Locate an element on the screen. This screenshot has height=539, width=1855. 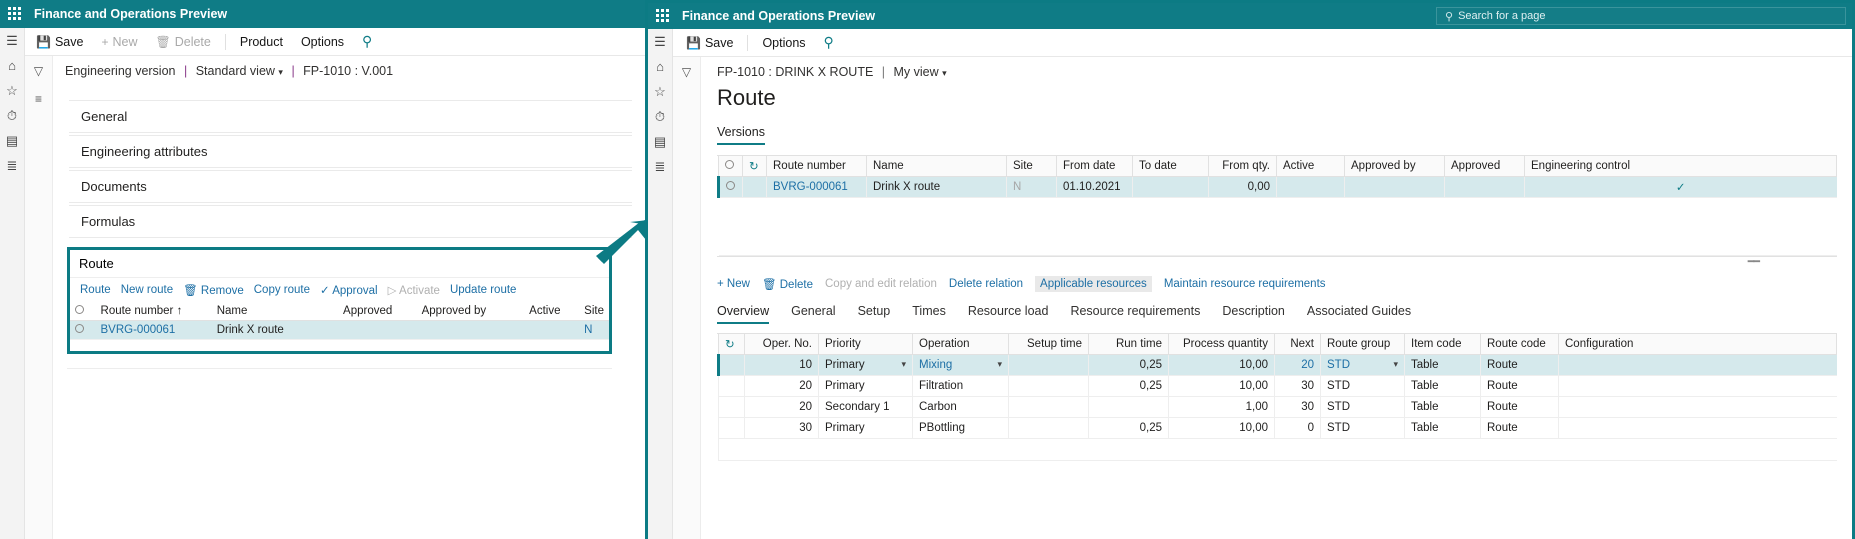
route-col-approved: Approved is located at coordinates (377, 311).